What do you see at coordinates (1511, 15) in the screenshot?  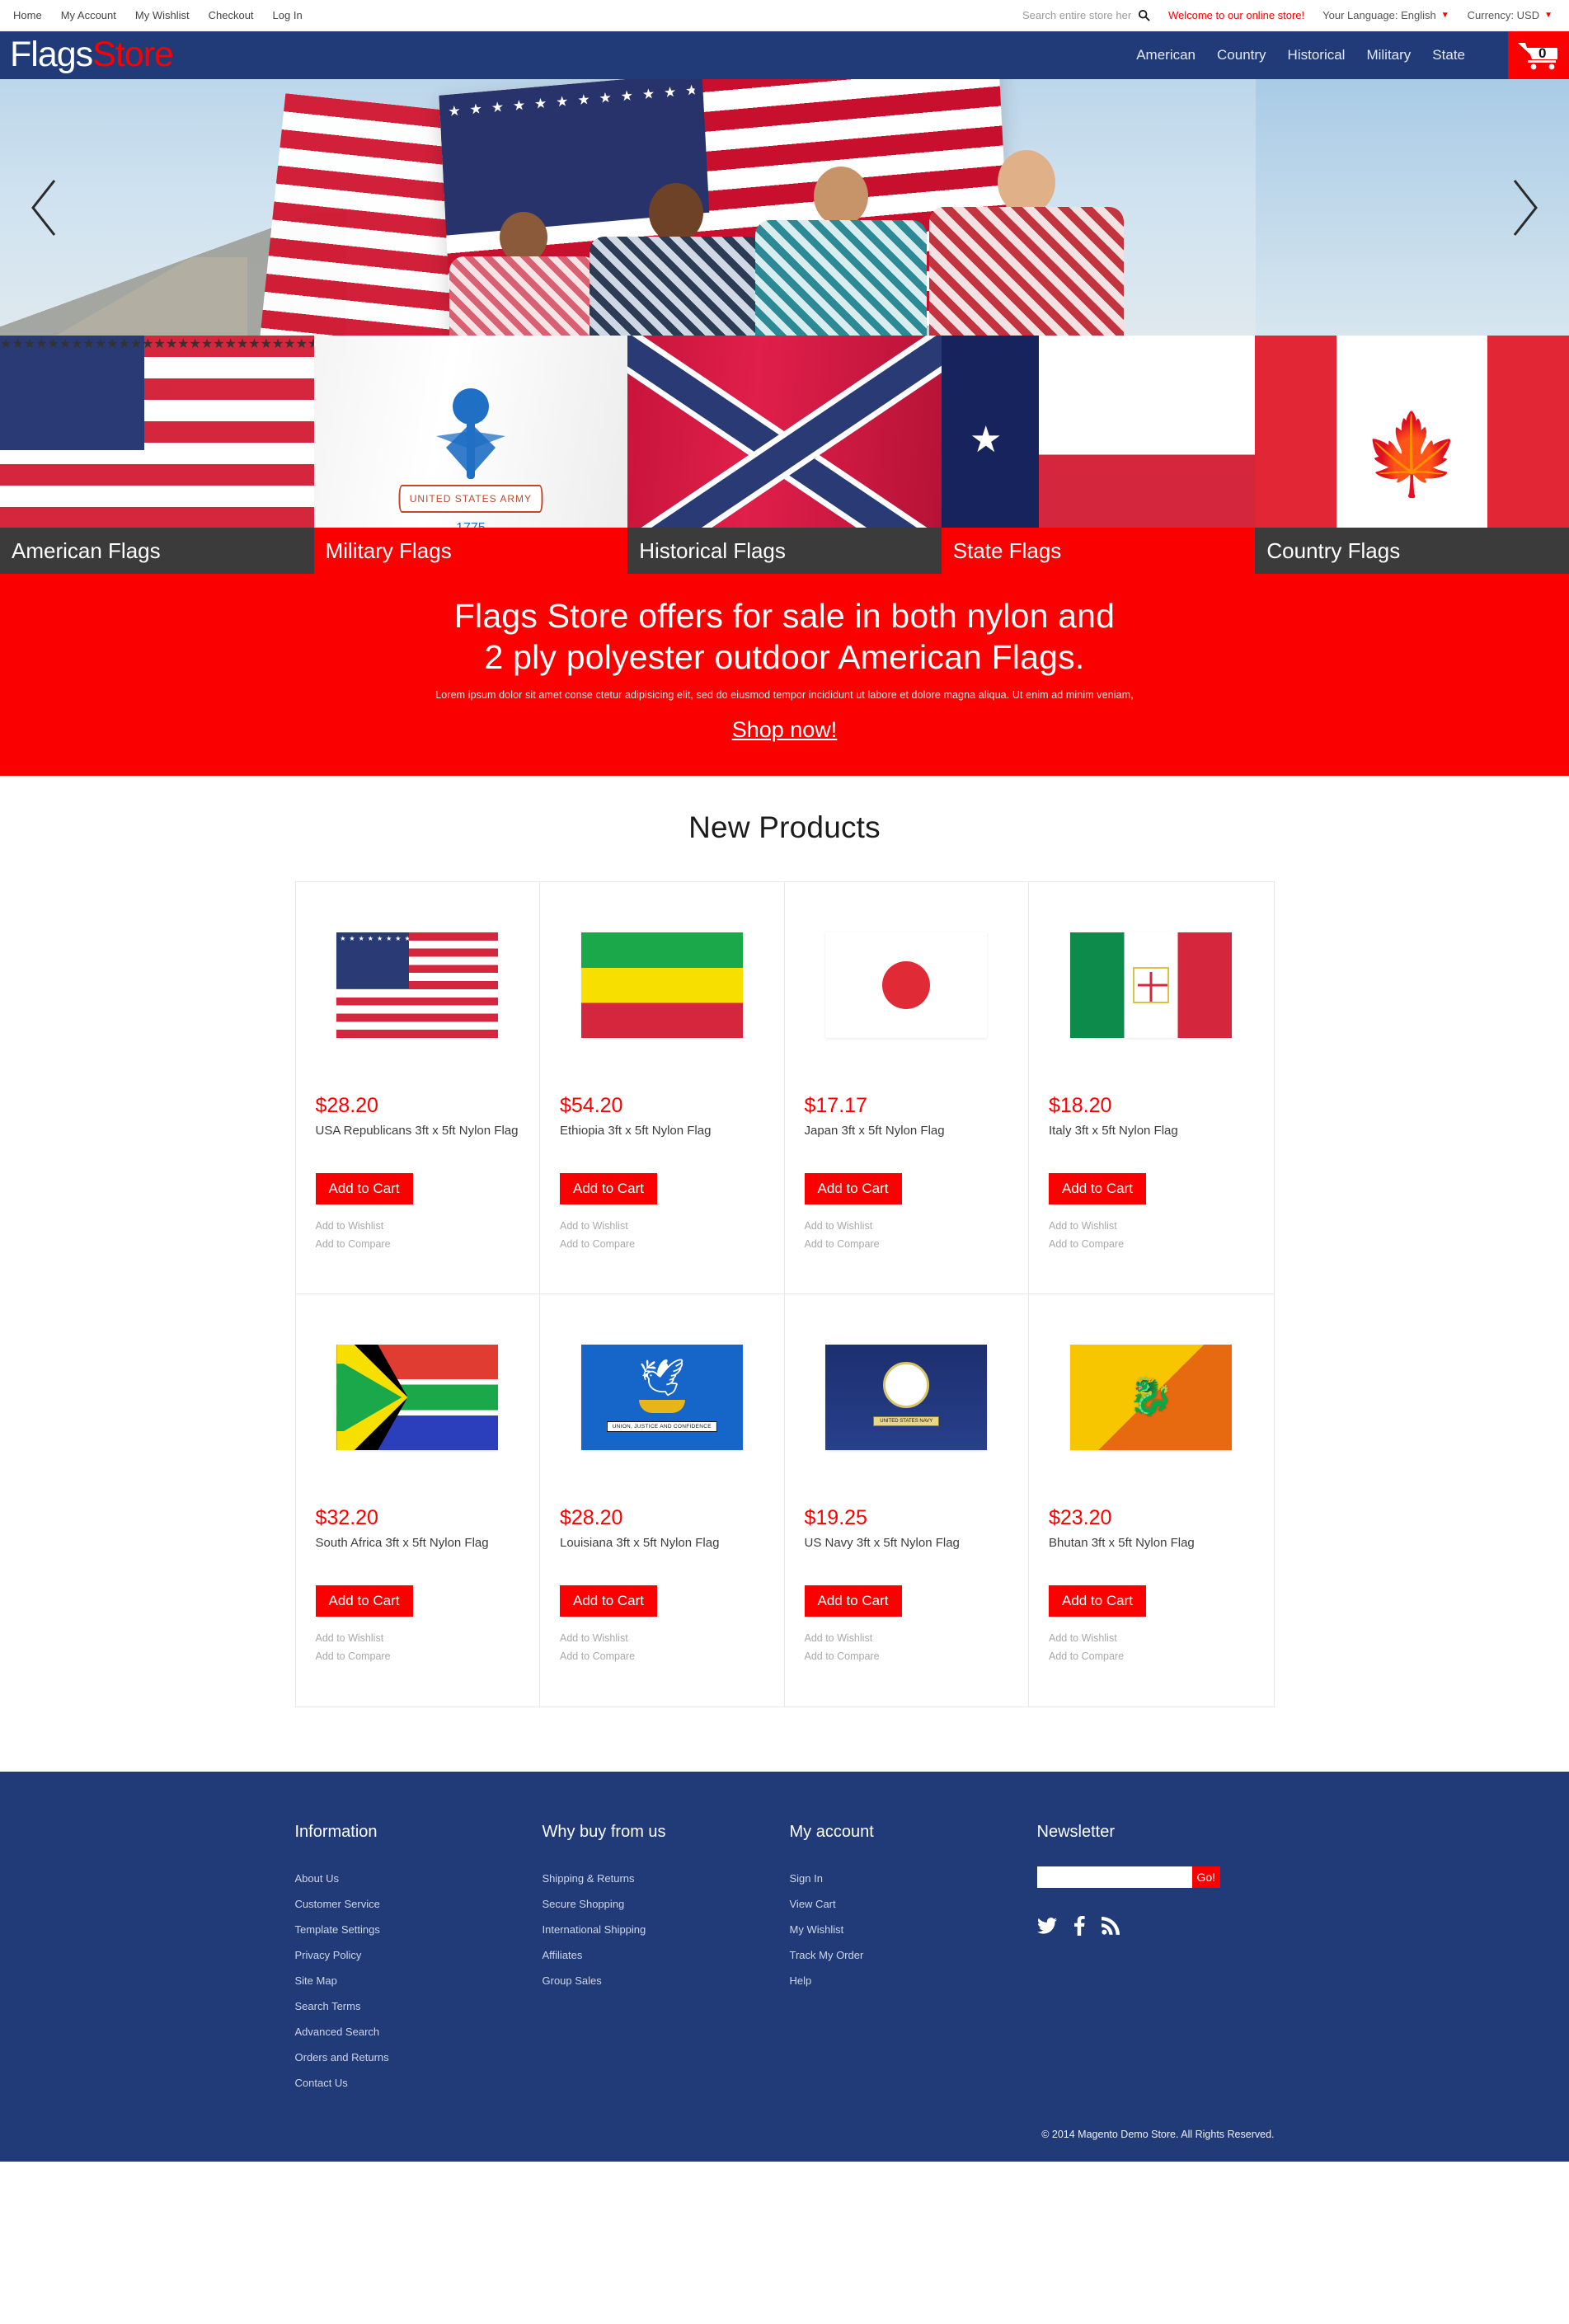 I see `currency-selector: Currency: USD ▼` at bounding box center [1511, 15].